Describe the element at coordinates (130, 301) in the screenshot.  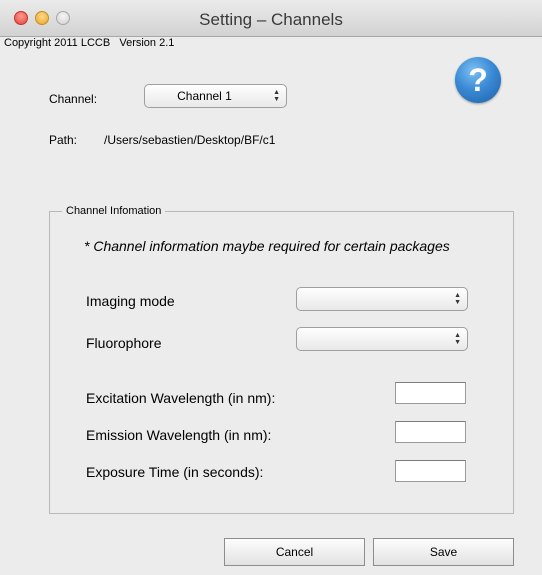
I see `imaging-mode-label: Imaging mode` at that location.